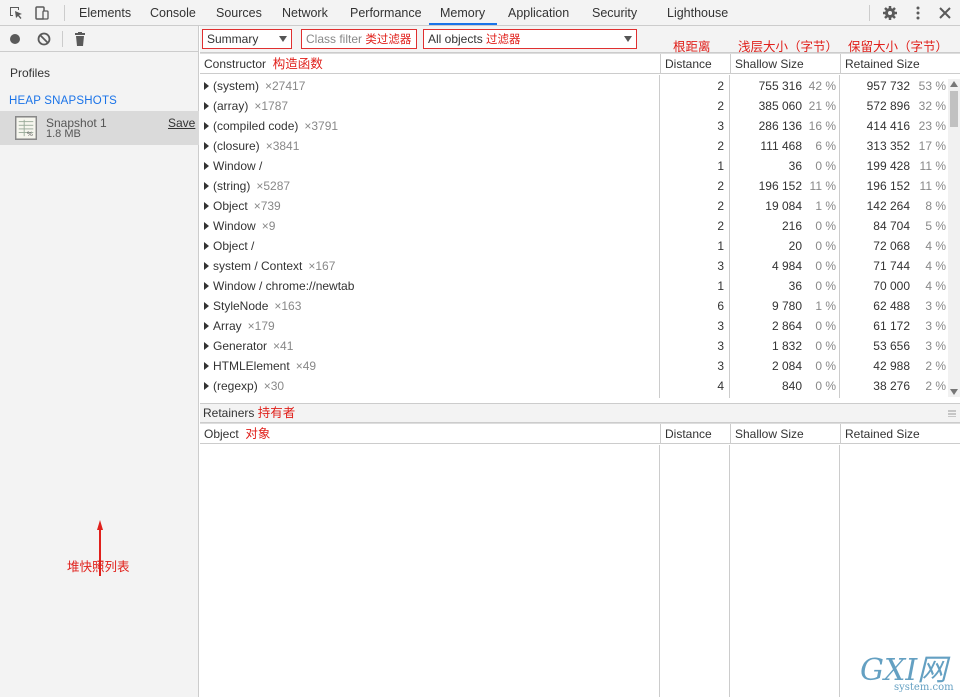  What do you see at coordinates (580, 386) in the screenshot?
I see `table-row: (regexp) ×30 4 840 0 % 38 276 2 %` at bounding box center [580, 386].